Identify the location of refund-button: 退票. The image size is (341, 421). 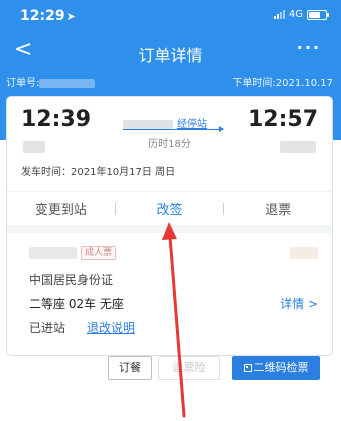
(278, 208).